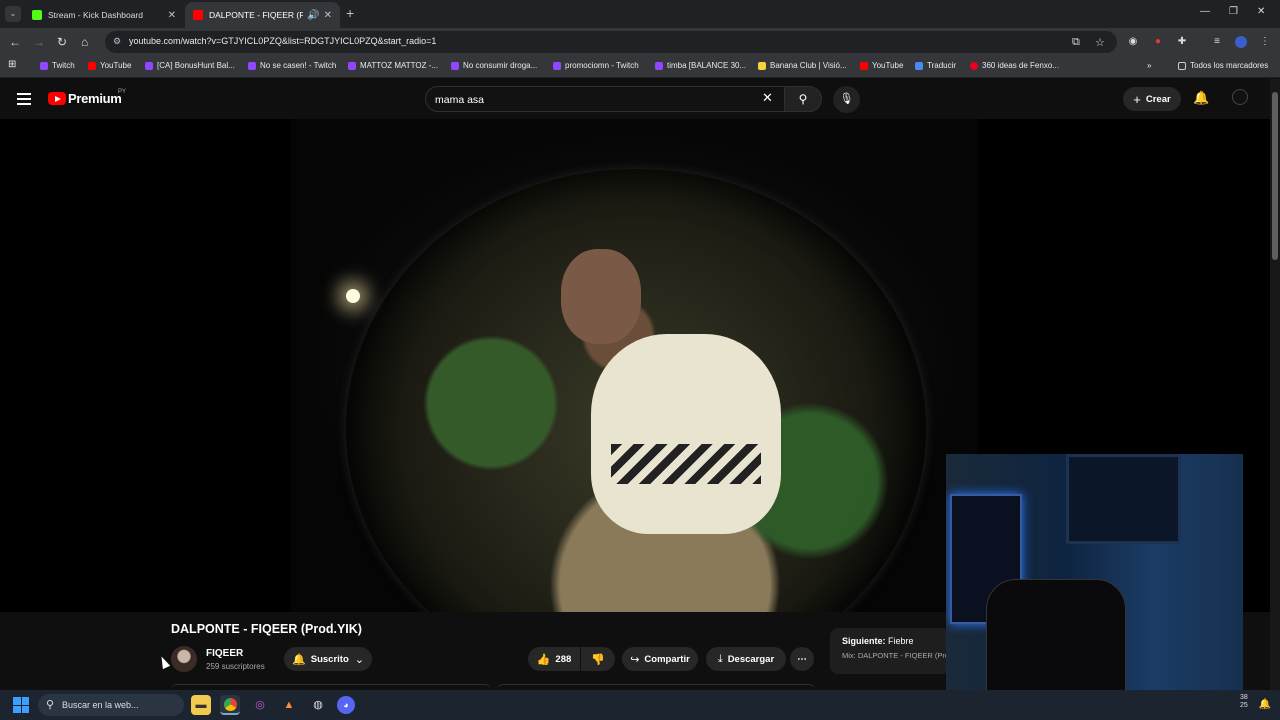 The height and width of the screenshot is (720, 1280). Describe the element at coordinates (184, 659) in the screenshot. I see `channel-avatar` at that location.